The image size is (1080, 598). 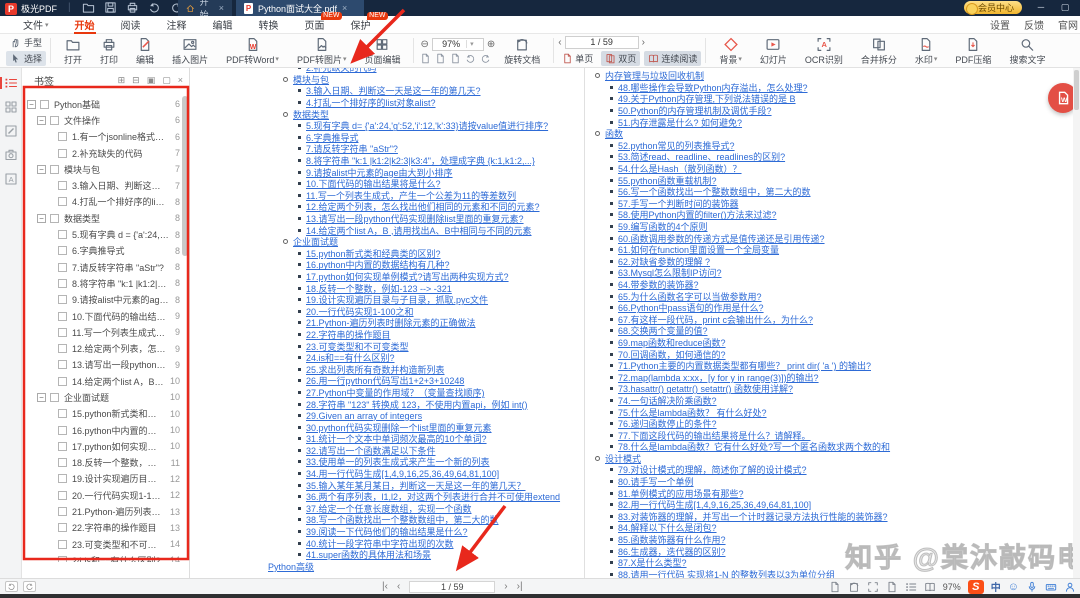 What do you see at coordinates (291, 566) in the screenshot?
I see `toc-root-link: Python高级` at bounding box center [291, 566].